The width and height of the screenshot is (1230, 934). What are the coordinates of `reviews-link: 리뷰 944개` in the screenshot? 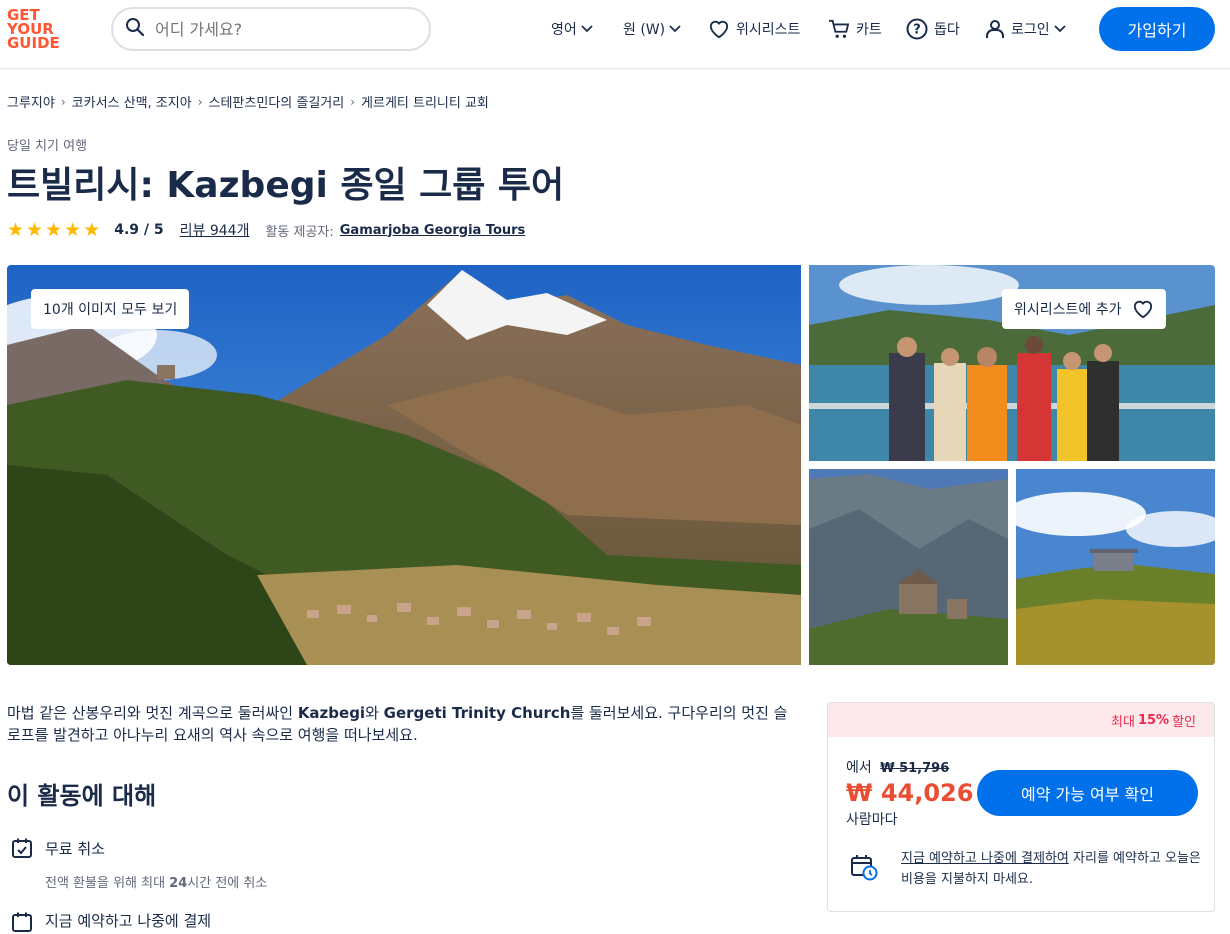 It's located at (215, 230).